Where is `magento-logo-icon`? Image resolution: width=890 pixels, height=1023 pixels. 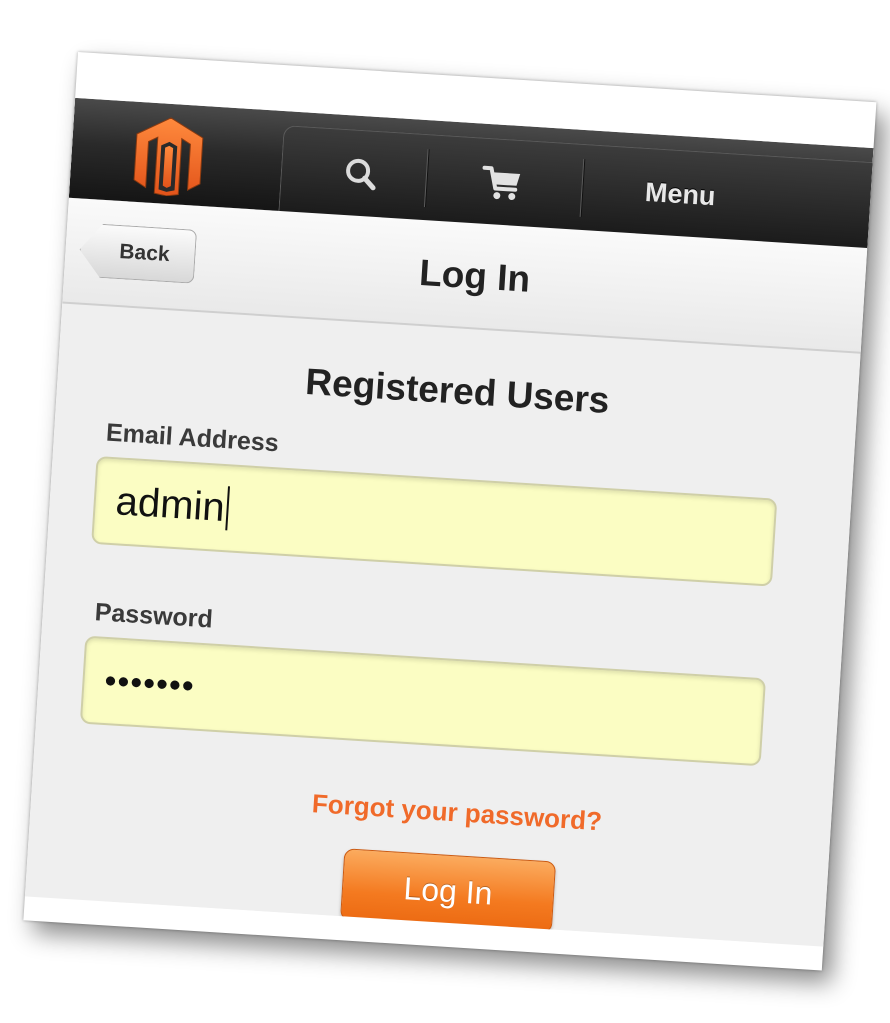
magento-logo-icon is located at coordinates (168, 156).